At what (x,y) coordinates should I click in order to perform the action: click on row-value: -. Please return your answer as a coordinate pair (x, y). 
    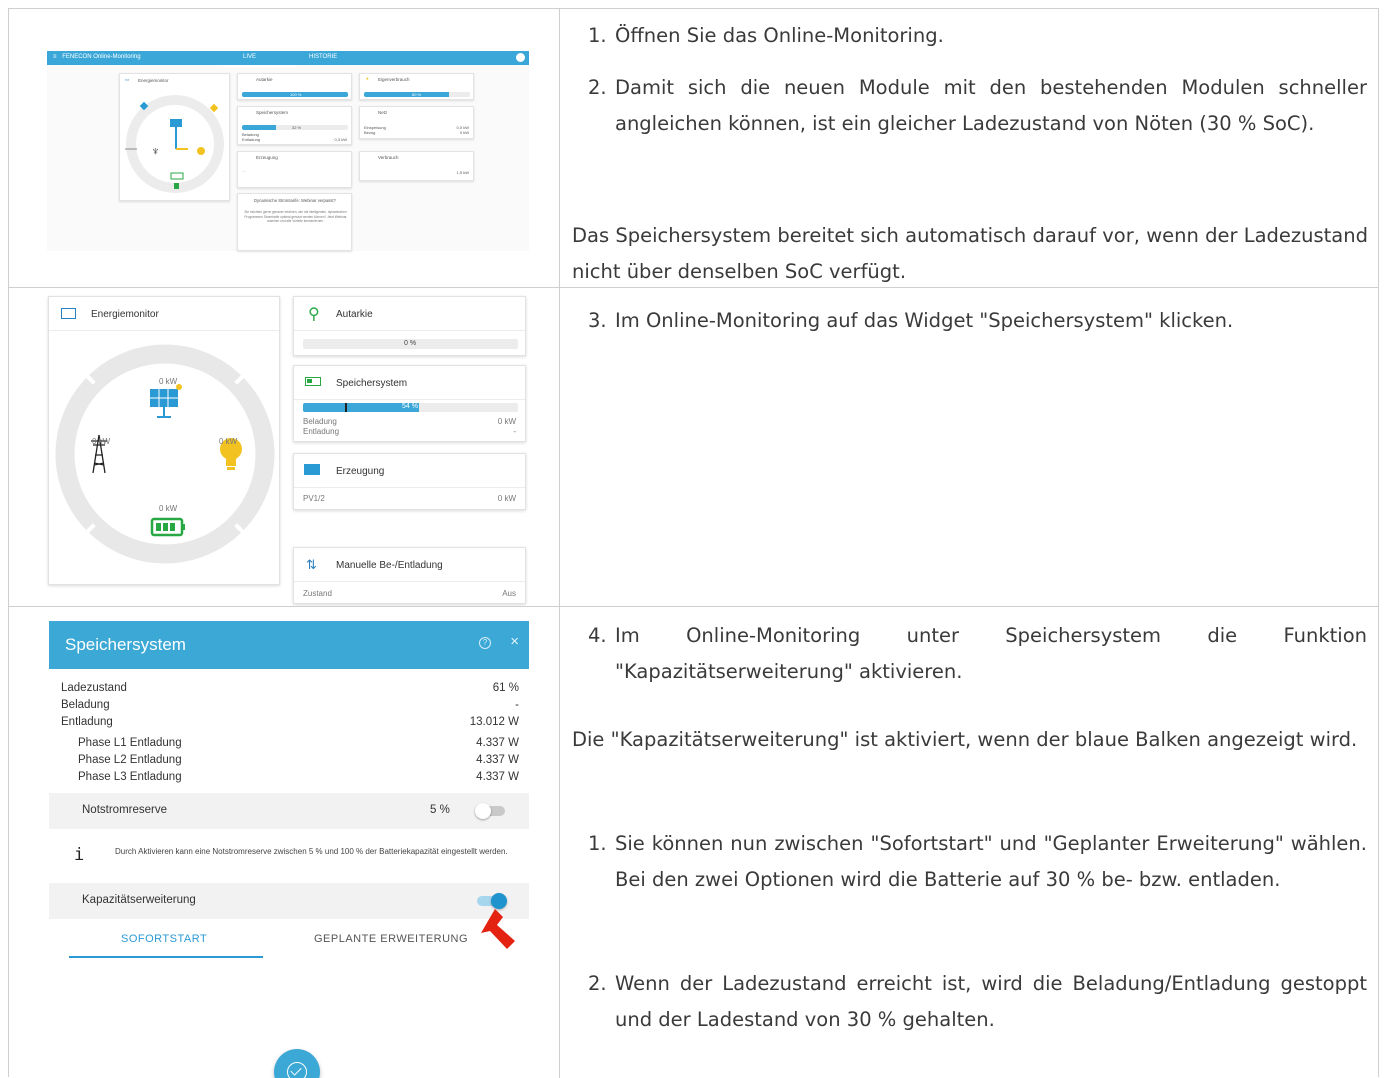
    Looking at the image, I should click on (517, 705).